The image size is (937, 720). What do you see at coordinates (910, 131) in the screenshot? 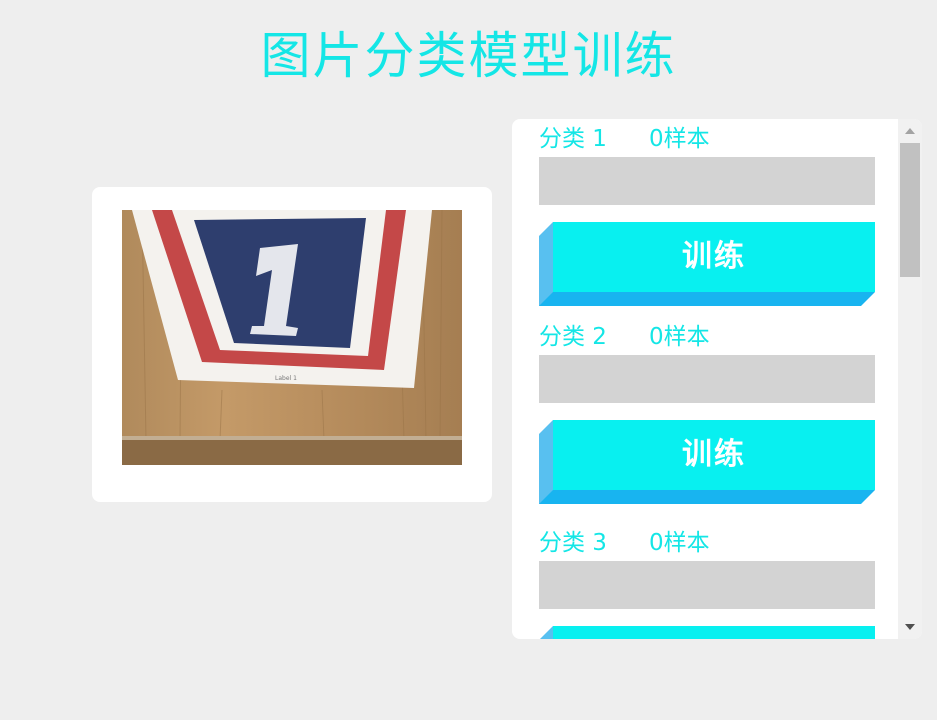
I see `triangle-up-icon` at bounding box center [910, 131].